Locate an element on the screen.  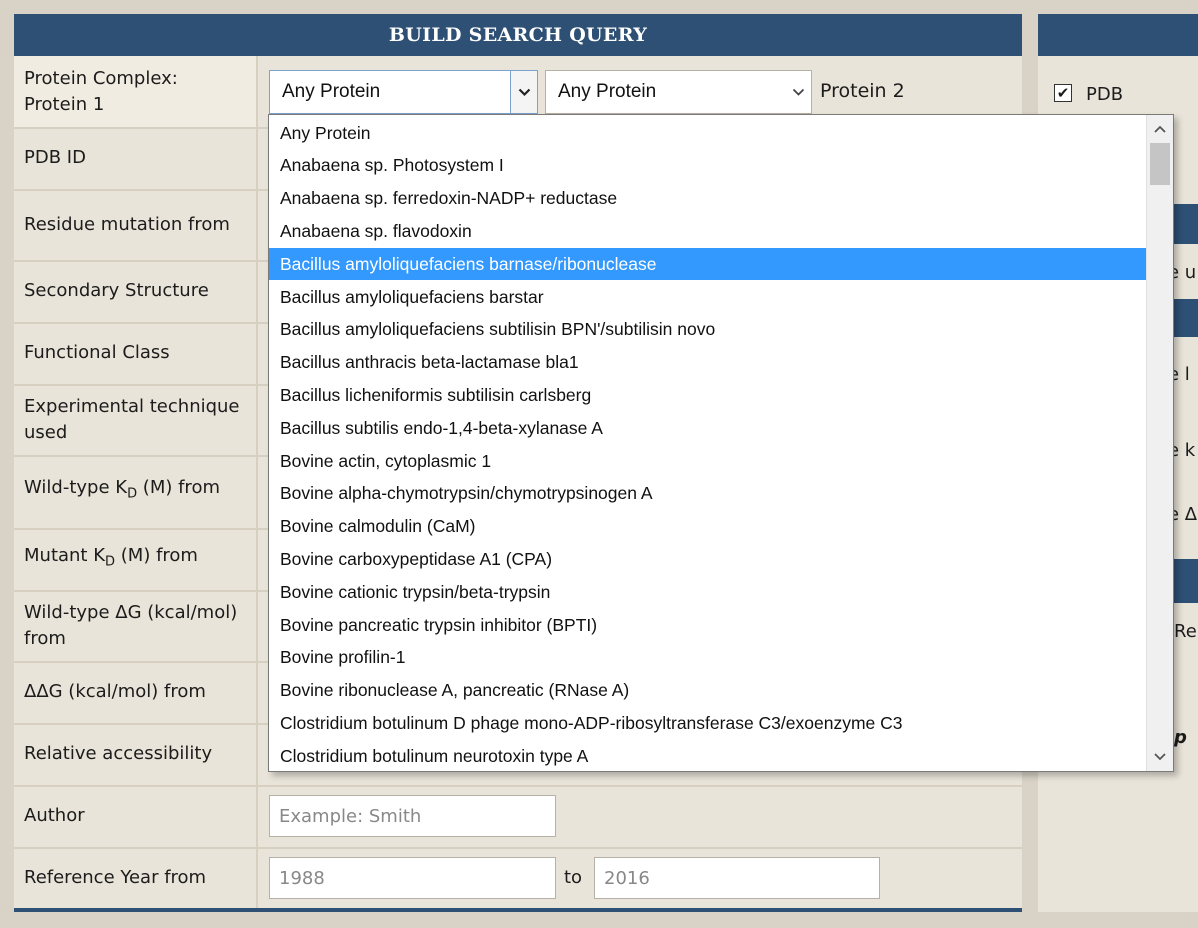
label-pre: Wild-type K is located at coordinates (76, 488).